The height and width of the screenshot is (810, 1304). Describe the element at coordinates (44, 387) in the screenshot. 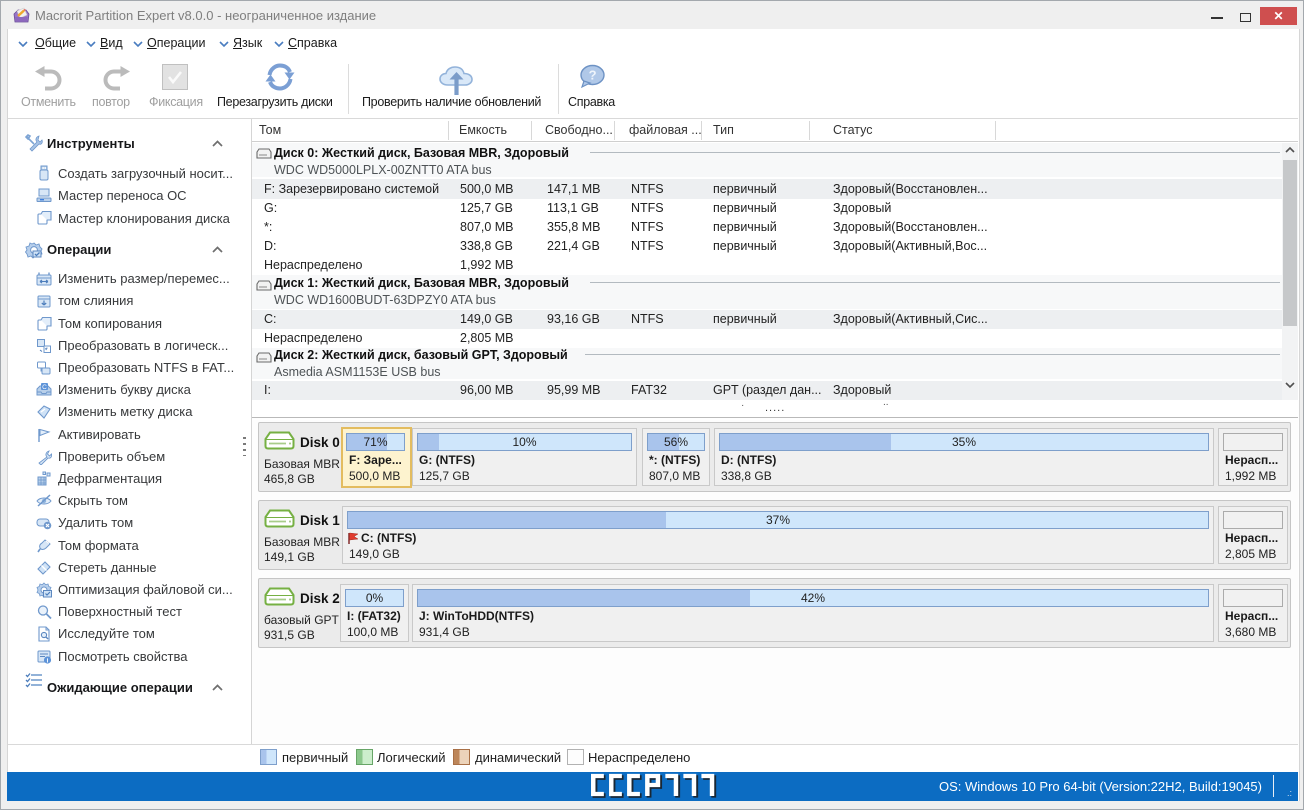

I see `svg-text: C` at that location.